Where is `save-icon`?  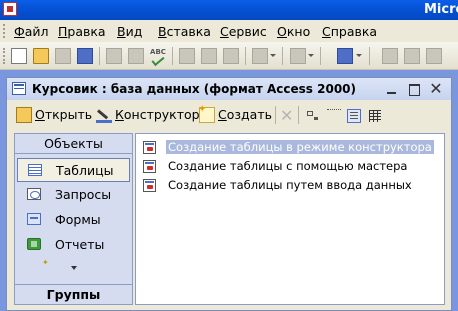 save-icon is located at coordinates (63, 56).